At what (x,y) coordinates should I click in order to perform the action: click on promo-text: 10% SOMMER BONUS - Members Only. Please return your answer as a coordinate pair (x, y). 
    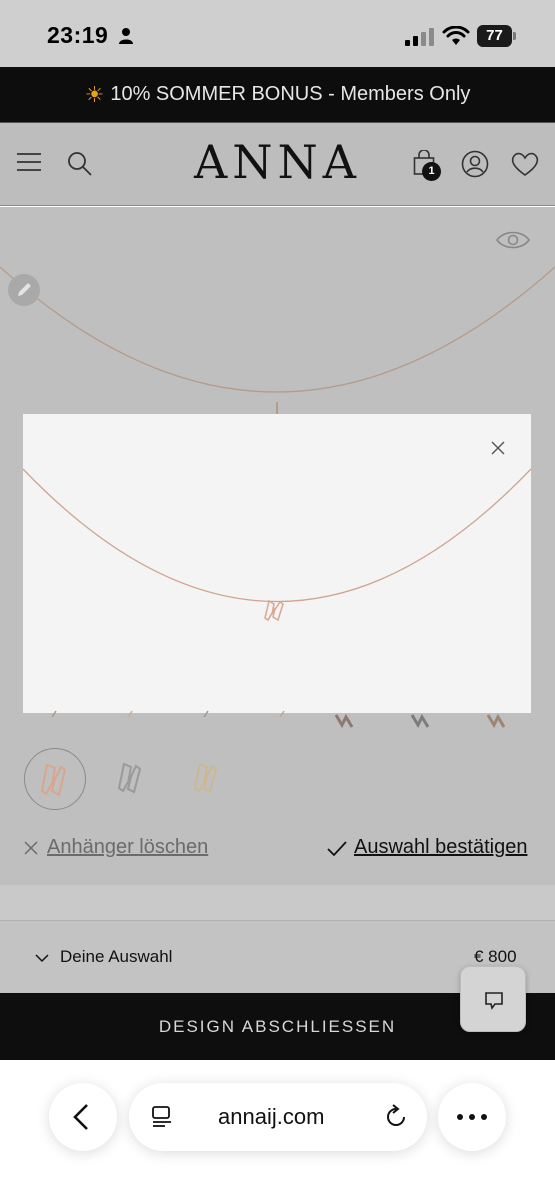
    Looking at the image, I should click on (290, 94).